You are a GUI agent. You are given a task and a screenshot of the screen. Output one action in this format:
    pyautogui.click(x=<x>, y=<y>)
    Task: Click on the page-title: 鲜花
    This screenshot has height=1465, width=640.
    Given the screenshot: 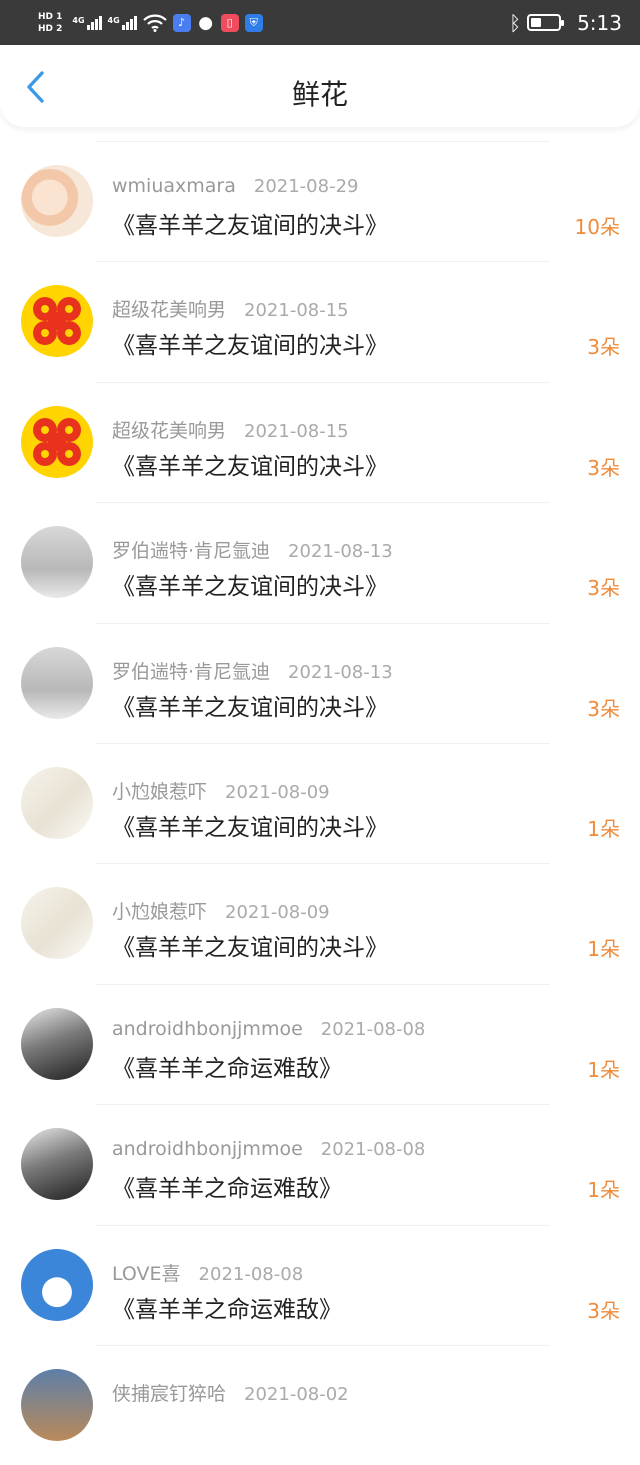 What is the action you would take?
    pyautogui.click(x=319, y=94)
    